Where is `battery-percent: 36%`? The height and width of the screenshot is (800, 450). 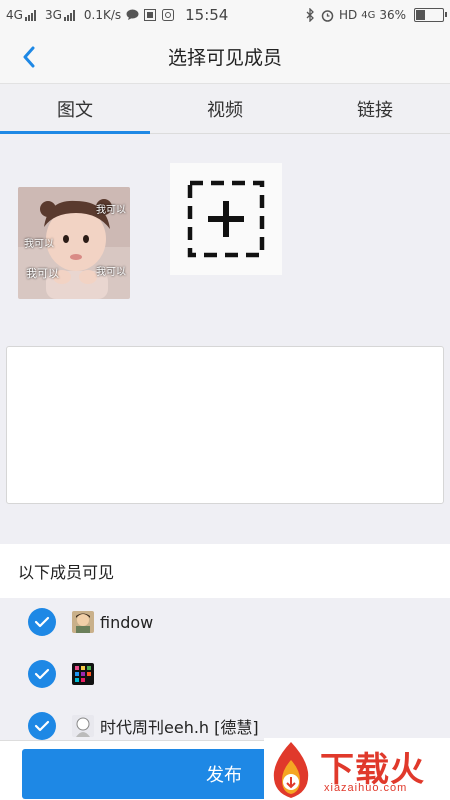 battery-percent: 36% is located at coordinates (392, 15).